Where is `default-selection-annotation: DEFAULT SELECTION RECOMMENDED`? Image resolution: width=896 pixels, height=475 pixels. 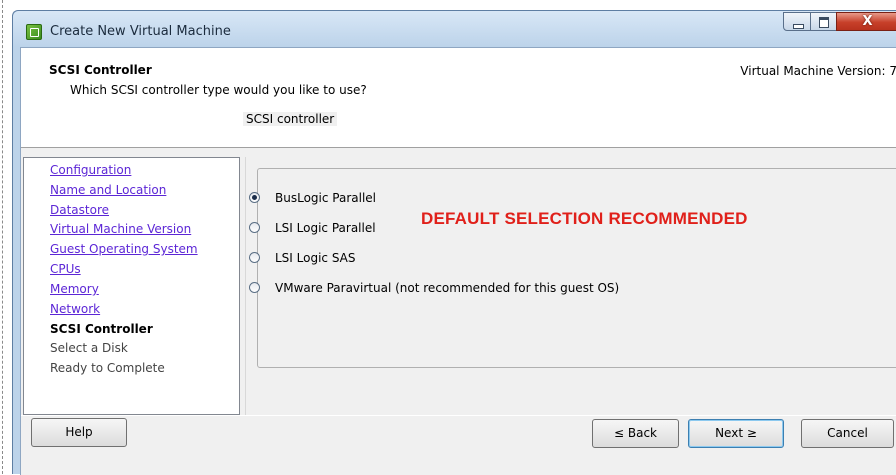 default-selection-annotation: DEFAULT SELECTION RECOMMENDED is located at coordinates (584, 218).